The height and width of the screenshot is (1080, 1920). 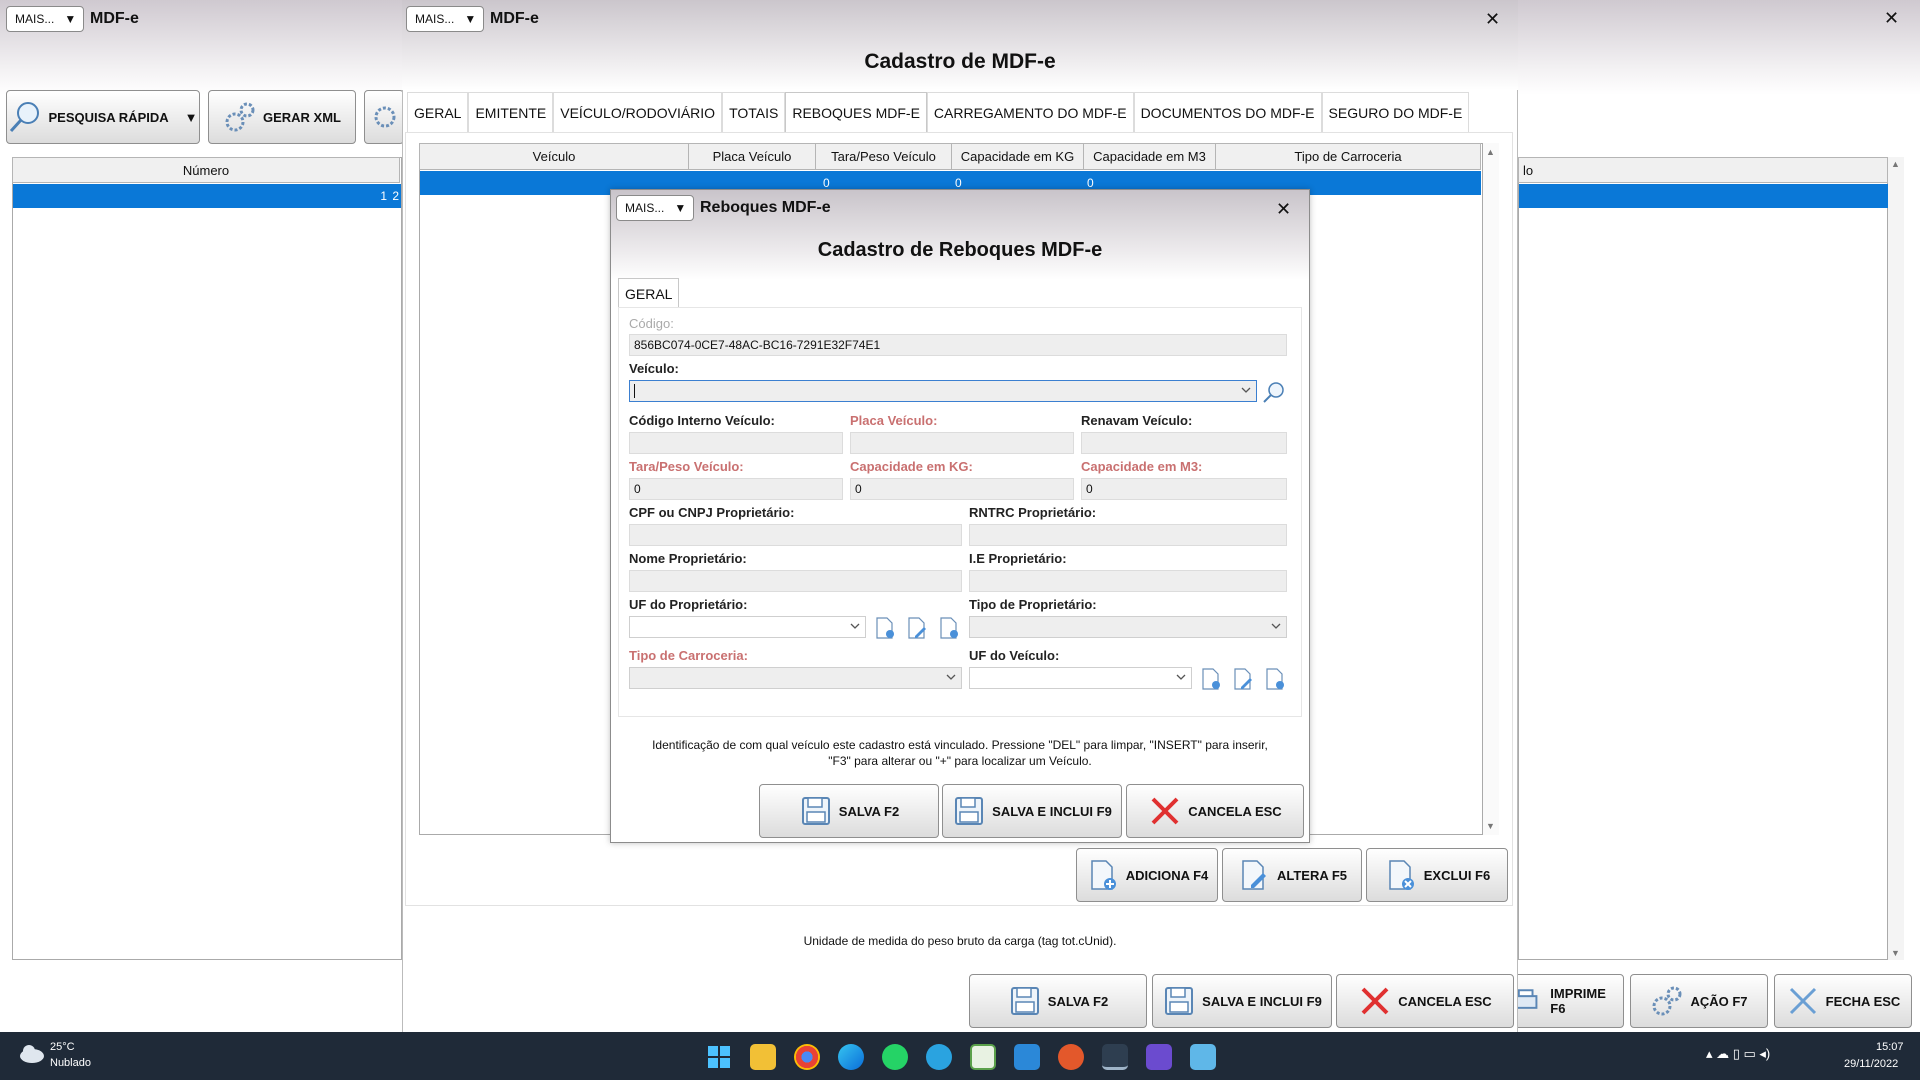 I want to click on rntrc-field, so click(x=1128, y=535).